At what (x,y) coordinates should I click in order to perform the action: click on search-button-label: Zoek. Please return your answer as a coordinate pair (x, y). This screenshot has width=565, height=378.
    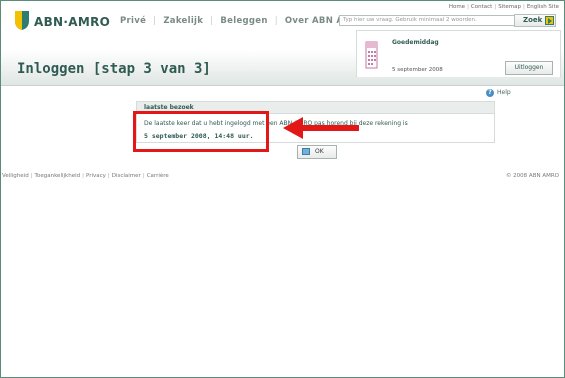
    Looking at the image, I should click on (533, 20).